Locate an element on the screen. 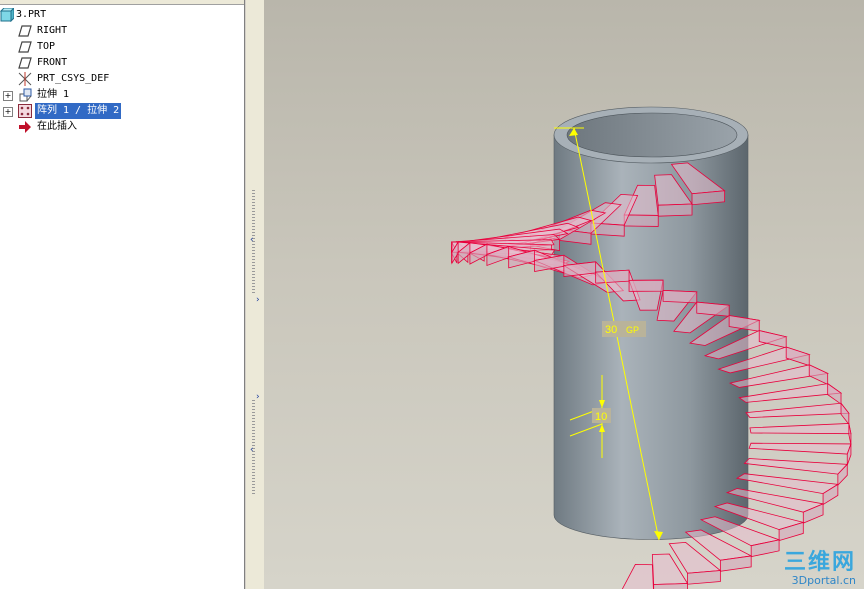  tree-item-label: TOP is located at coordinates (46, 46).